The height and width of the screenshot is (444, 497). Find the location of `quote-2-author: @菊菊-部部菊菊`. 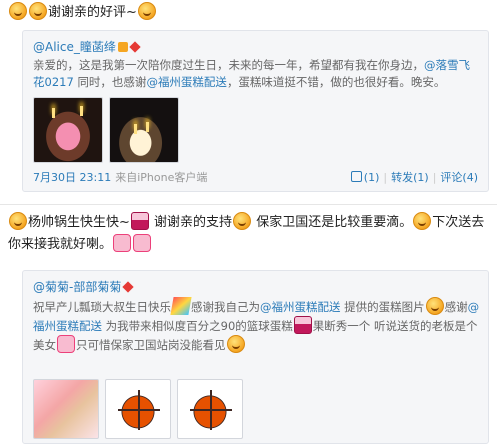

quote-2-author: @菊菊-部部菊菊 is located at coordinates (84, 286).